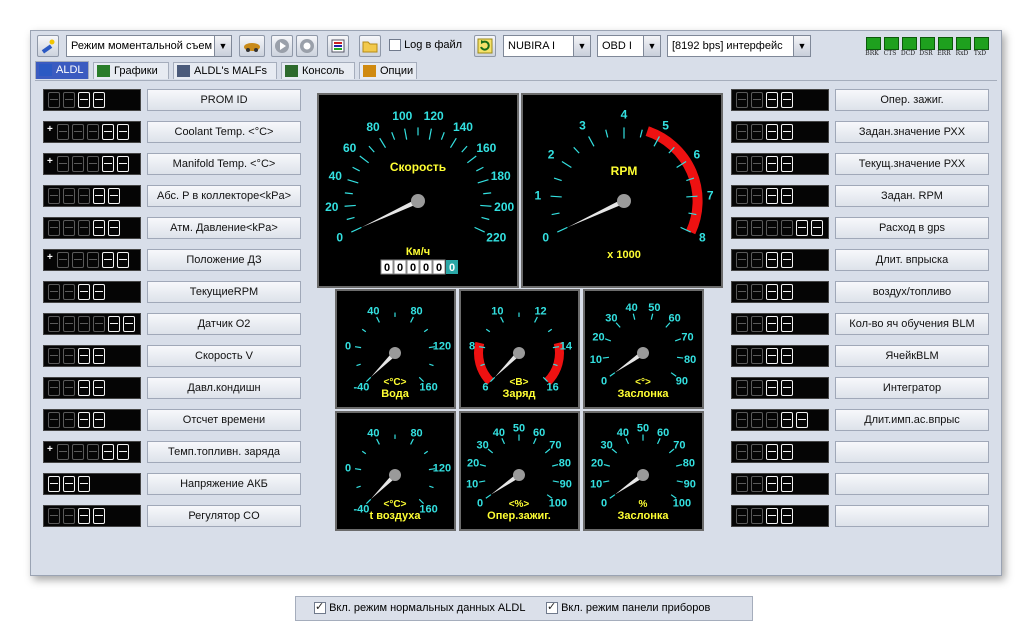  Describe the element at coordinates (485, 46) in the screenshot. I see `refresh-button` at that location.